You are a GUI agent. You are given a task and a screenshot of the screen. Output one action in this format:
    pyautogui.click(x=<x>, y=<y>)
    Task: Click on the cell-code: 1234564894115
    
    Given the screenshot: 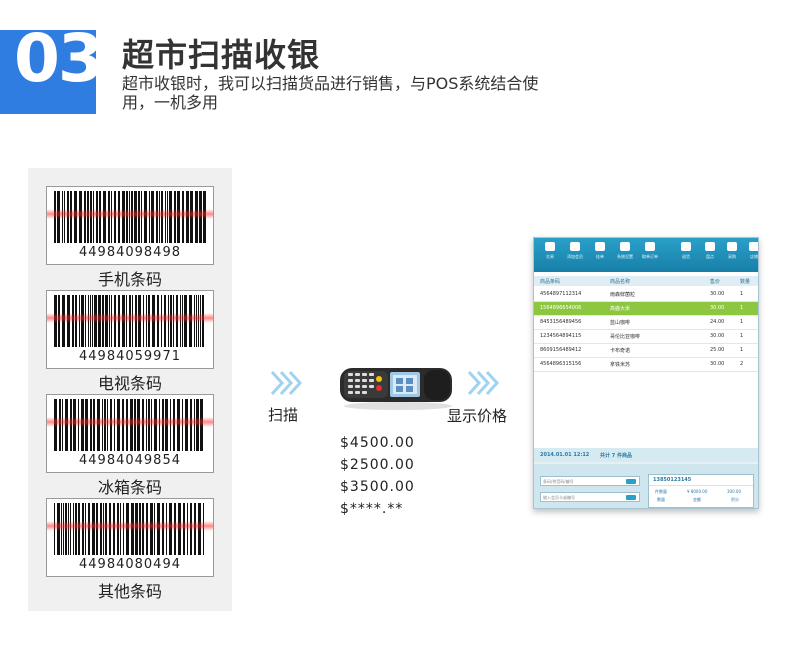 What is the action you would take?
    pyautogui.click(x=561, y=336)
    